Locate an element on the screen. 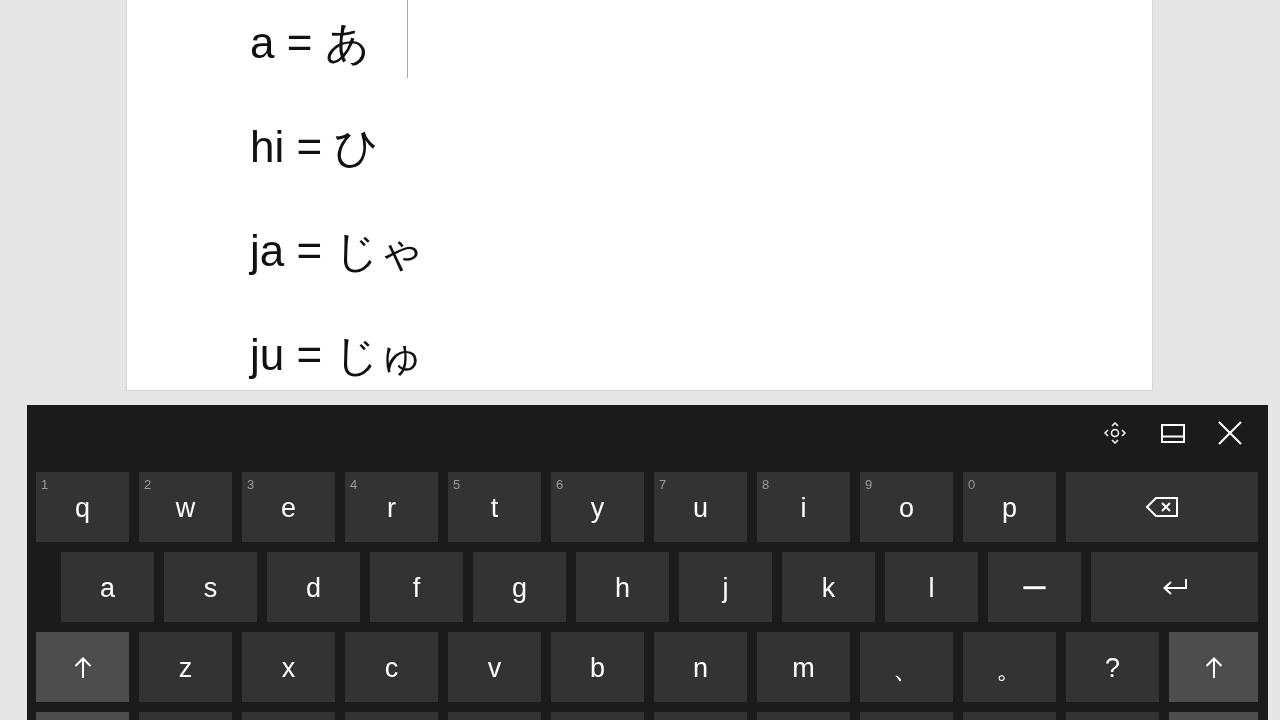  keyboard-key: v is located at coordinates (494, 667).